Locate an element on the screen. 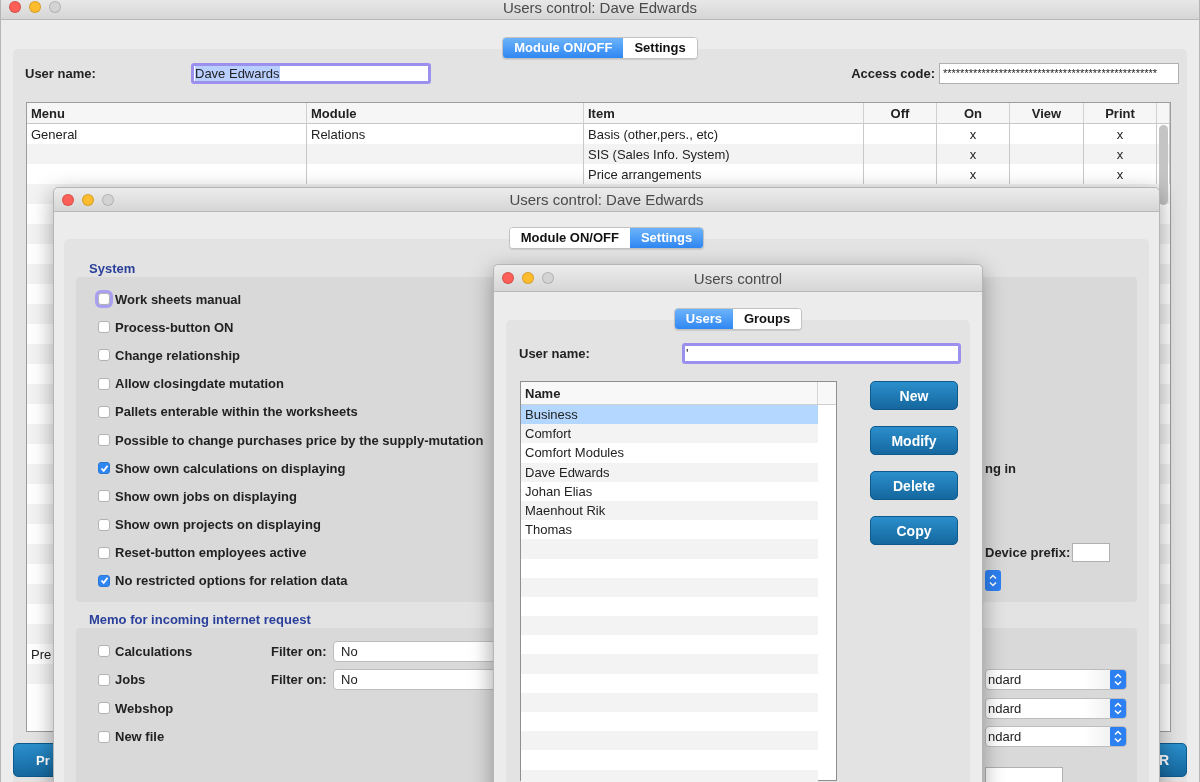 The height and width of the screenshot is (782, 1200). checkbox-label: Show own jobs on displaying is located at coordinates (206, 496).